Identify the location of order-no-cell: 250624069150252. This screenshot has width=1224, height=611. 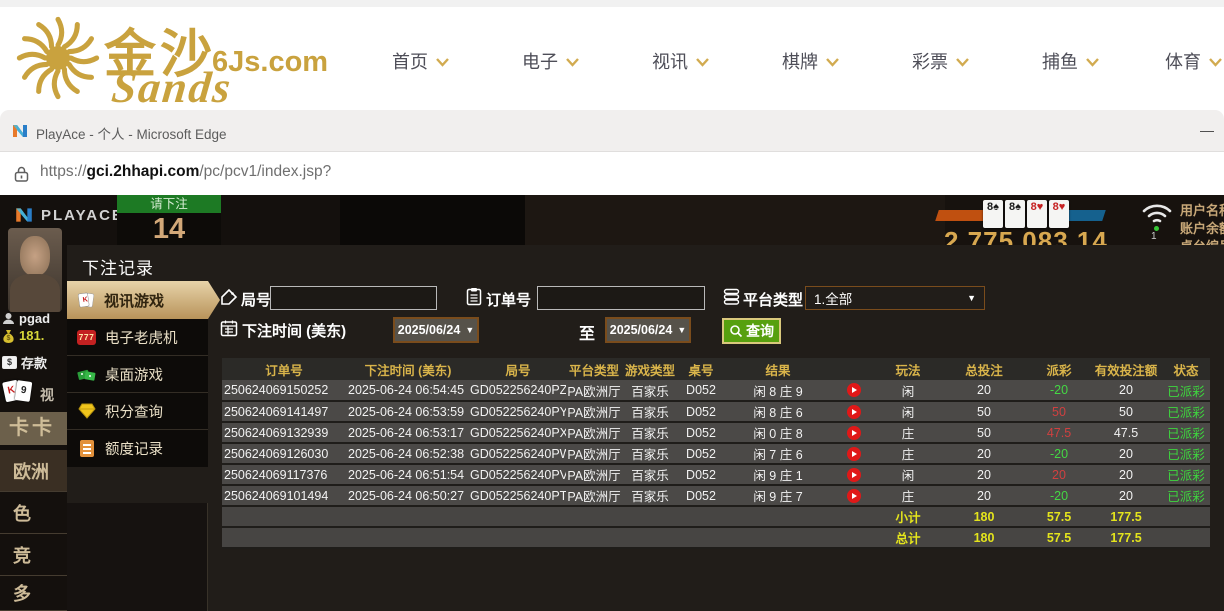
(284, 391).